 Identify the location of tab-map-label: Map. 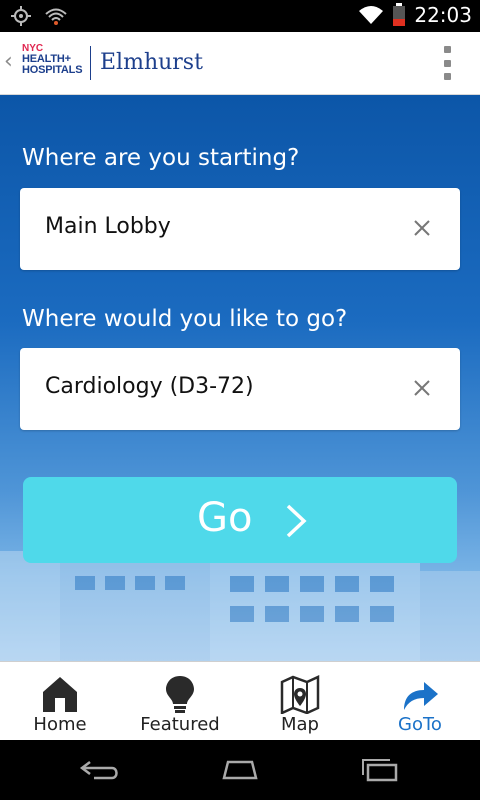
(300, 724).